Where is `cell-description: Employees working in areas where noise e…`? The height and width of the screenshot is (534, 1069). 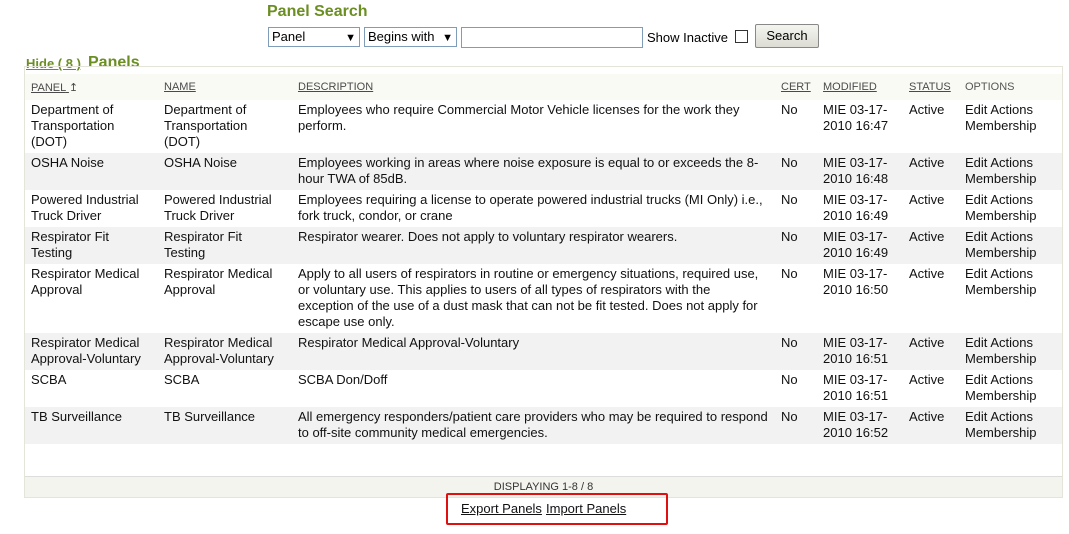 cell-description: Employees working in areas where noise e… is located at coordinates (533, 171).